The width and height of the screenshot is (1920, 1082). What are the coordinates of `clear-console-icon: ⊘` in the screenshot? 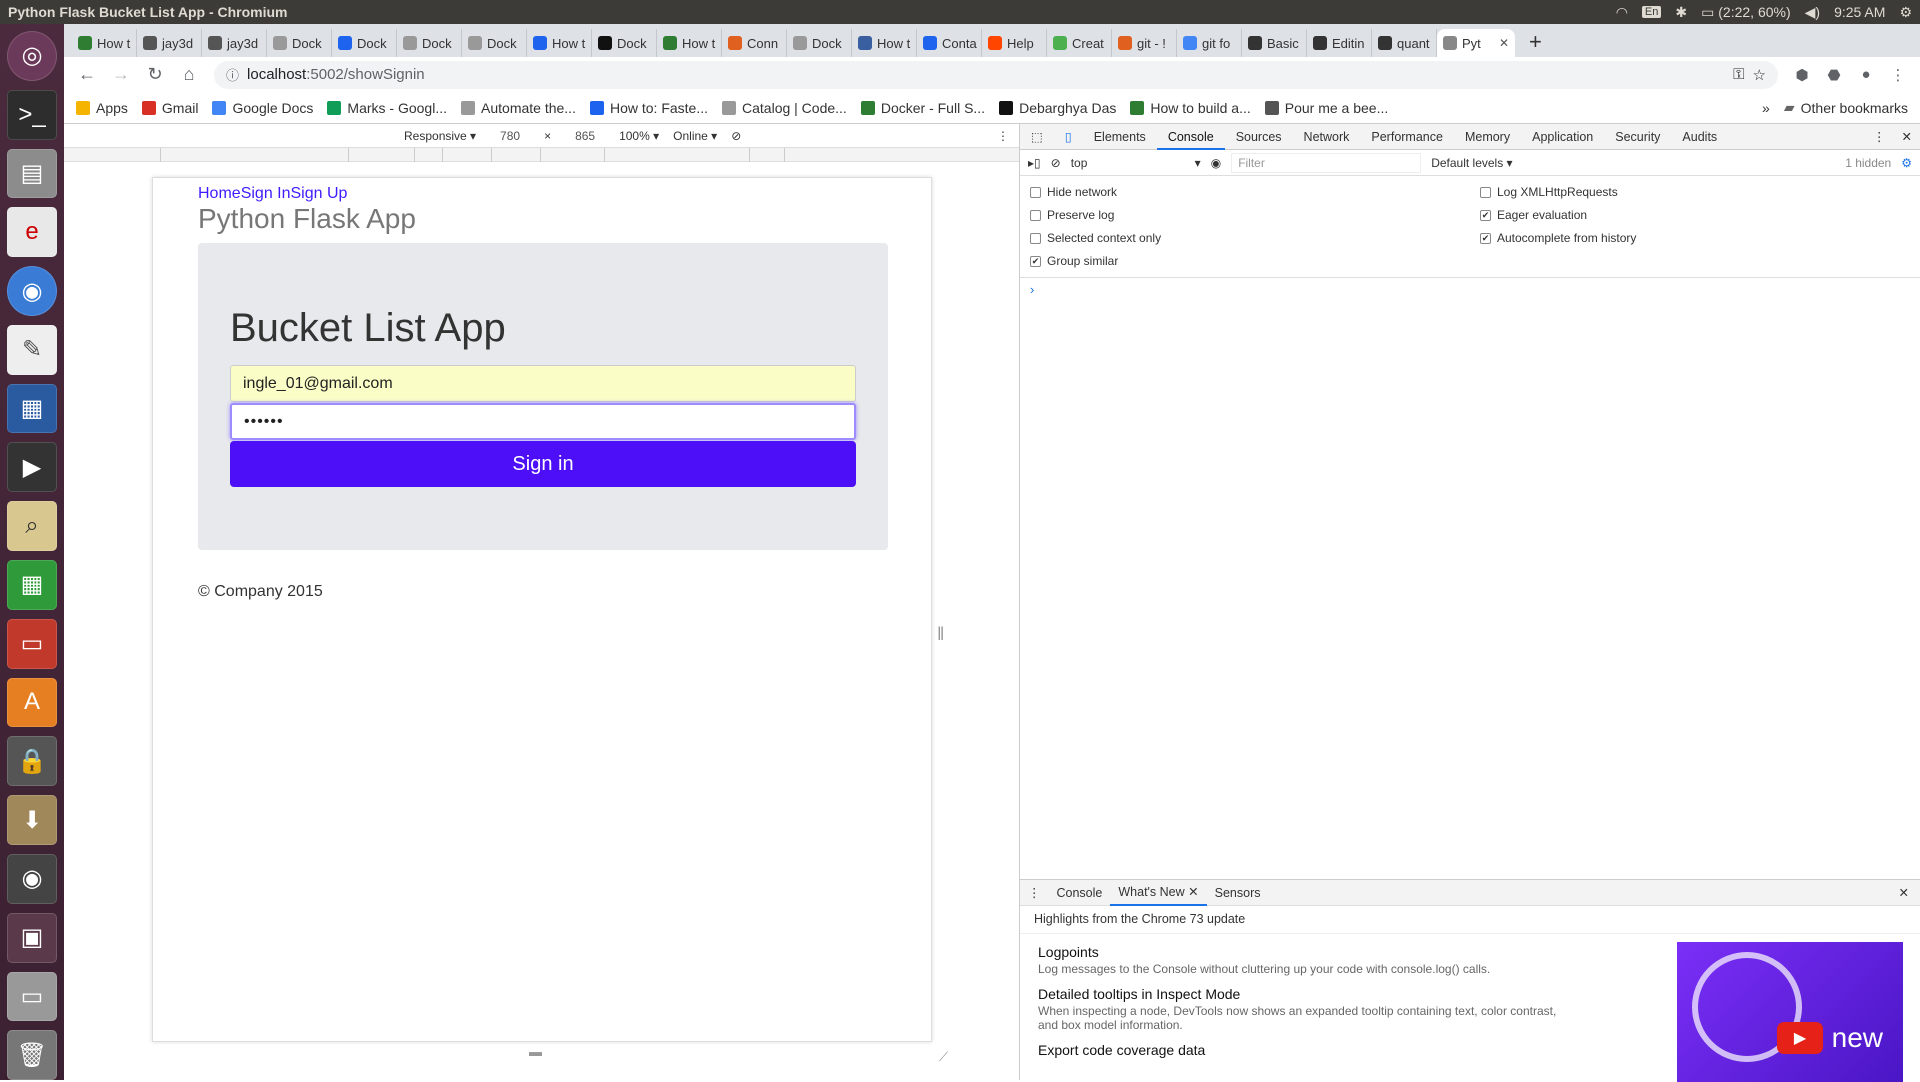 It's located at (1056, 163).